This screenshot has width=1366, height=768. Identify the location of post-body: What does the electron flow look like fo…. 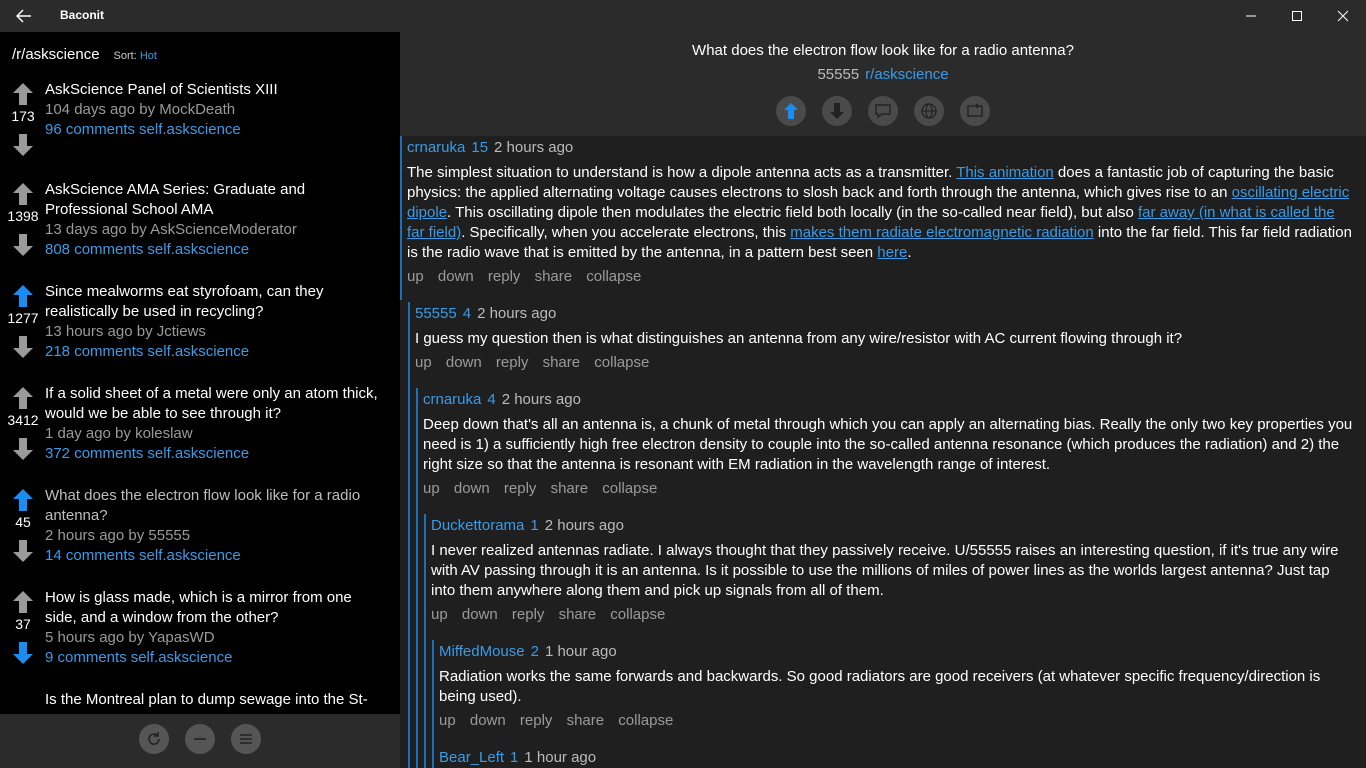
(215, 526).